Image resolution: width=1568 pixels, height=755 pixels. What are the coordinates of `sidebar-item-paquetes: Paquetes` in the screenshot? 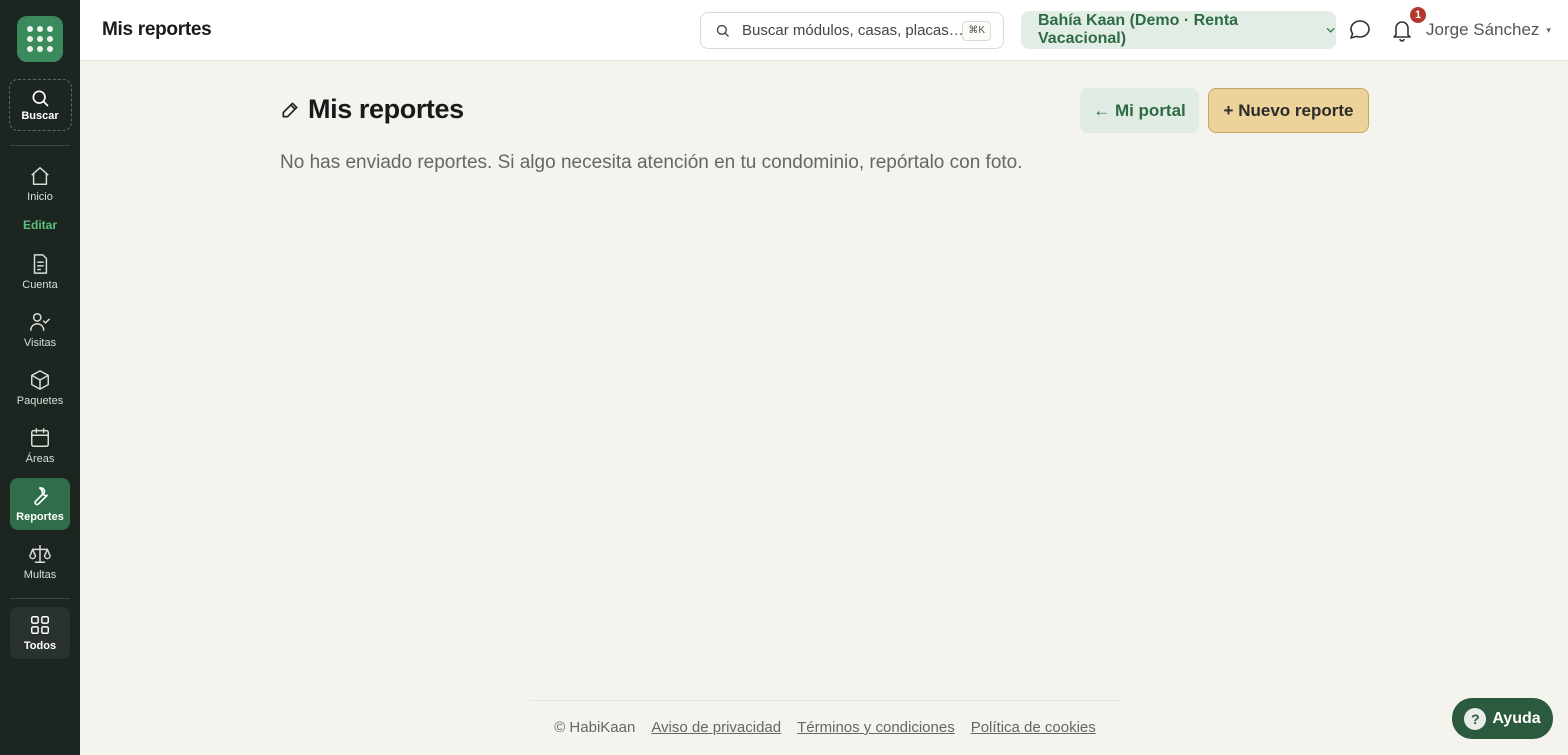 It's located at (40, 388).